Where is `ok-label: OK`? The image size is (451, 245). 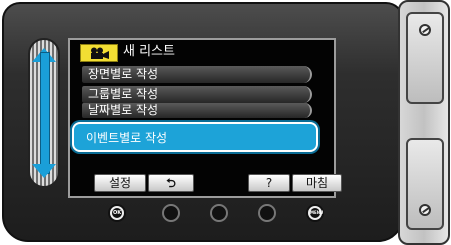
ok-label: OK is located at coordinates (117, 213).